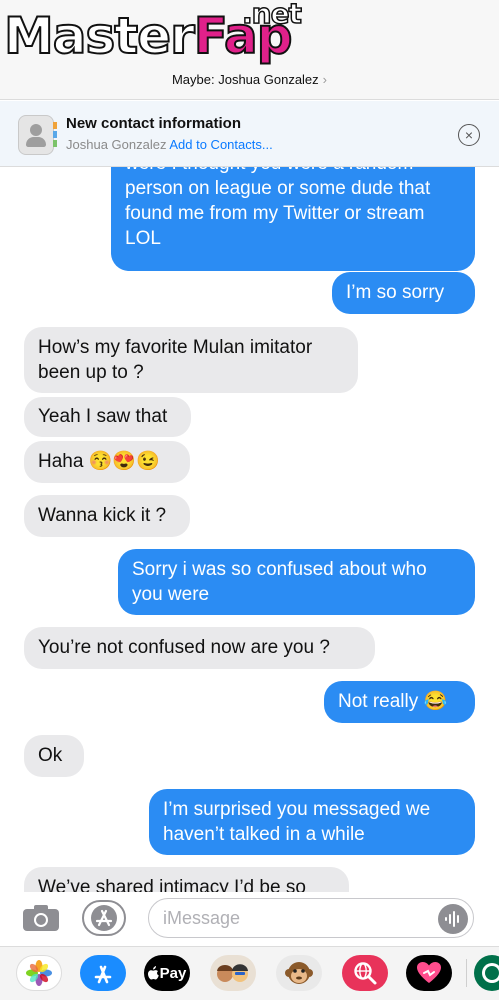 Image resolution: width=499 pixels, height=1000 pixels. I want to click on conversation-header: MasterFap .net Maybe: Joshua Gonzalez ›, so click(249, 50).